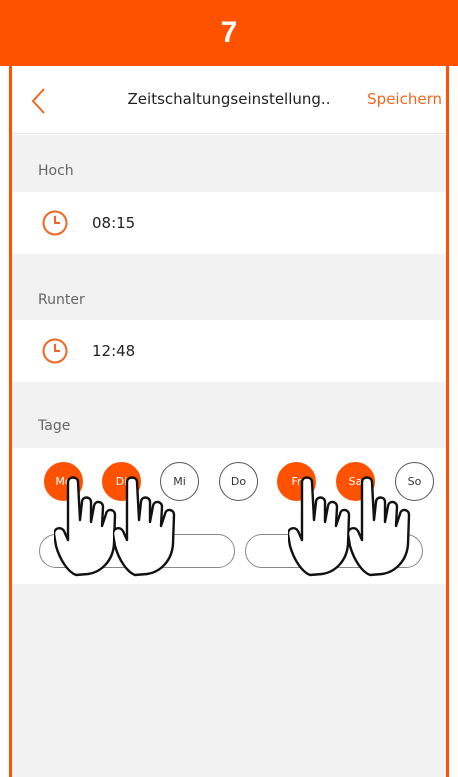 This screenshot has height=777, width=458. Describe the element at coordinates (63, 481) in the screenshot. I see `day-button-mo: Mo` at that location.